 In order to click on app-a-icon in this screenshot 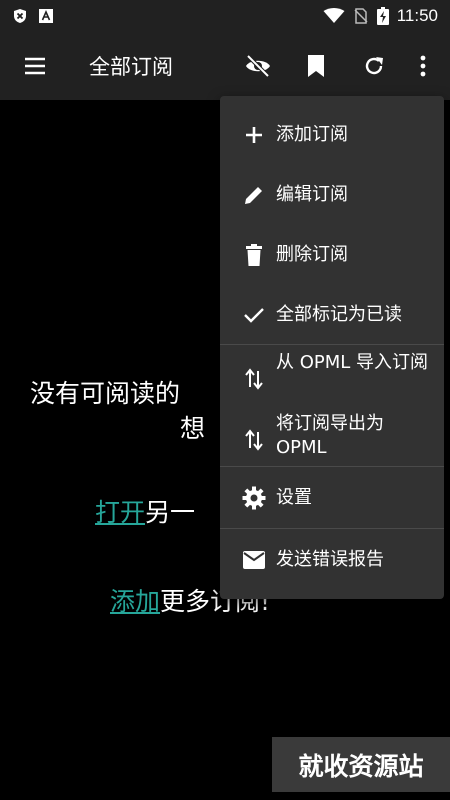, I will do `click(46, 16)`.